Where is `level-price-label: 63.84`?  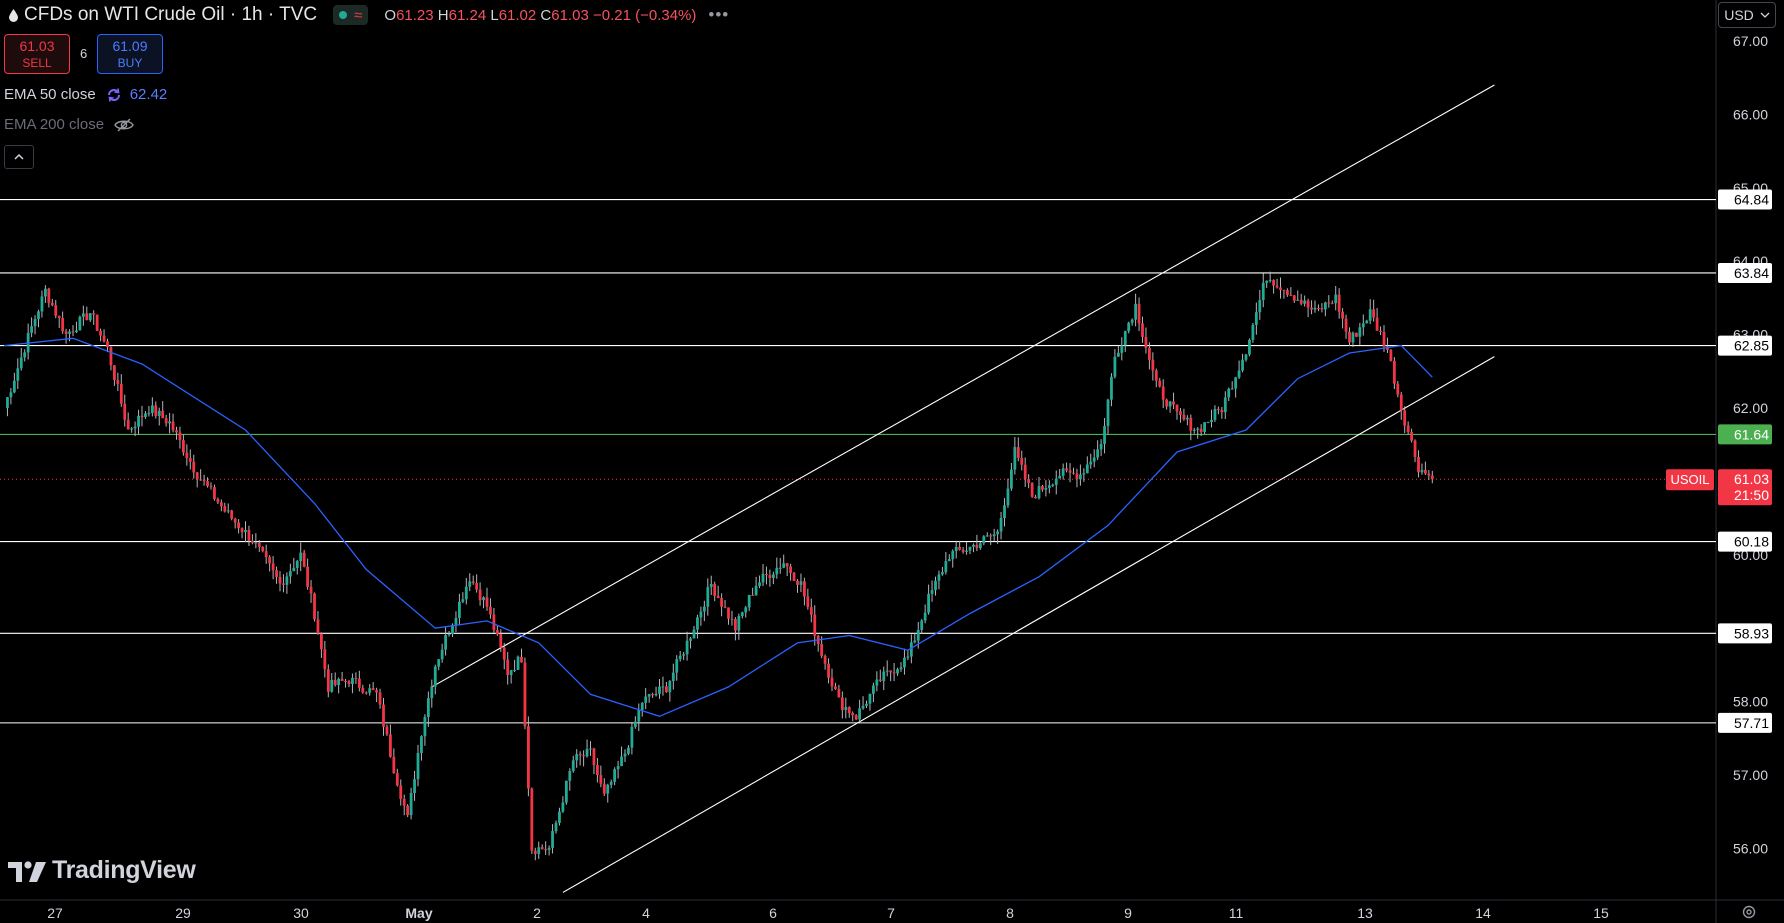 level-price-label: 63.84 is located at coordinates (1751, 273).